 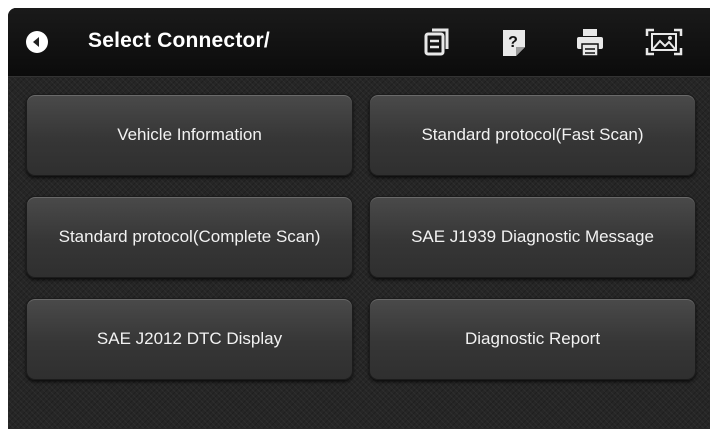 I want to click on page-title: Select Connector/, so click(x=179, y=40).